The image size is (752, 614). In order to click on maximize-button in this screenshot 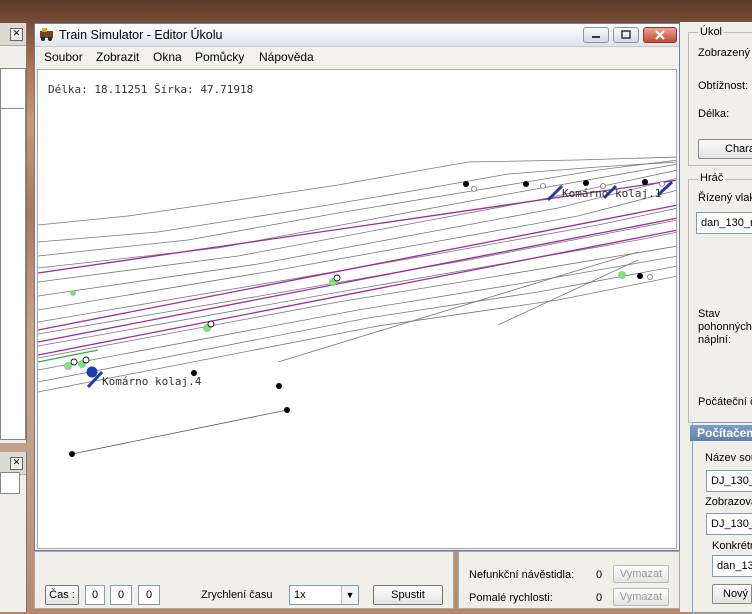, I will do `click(626, 35)`.